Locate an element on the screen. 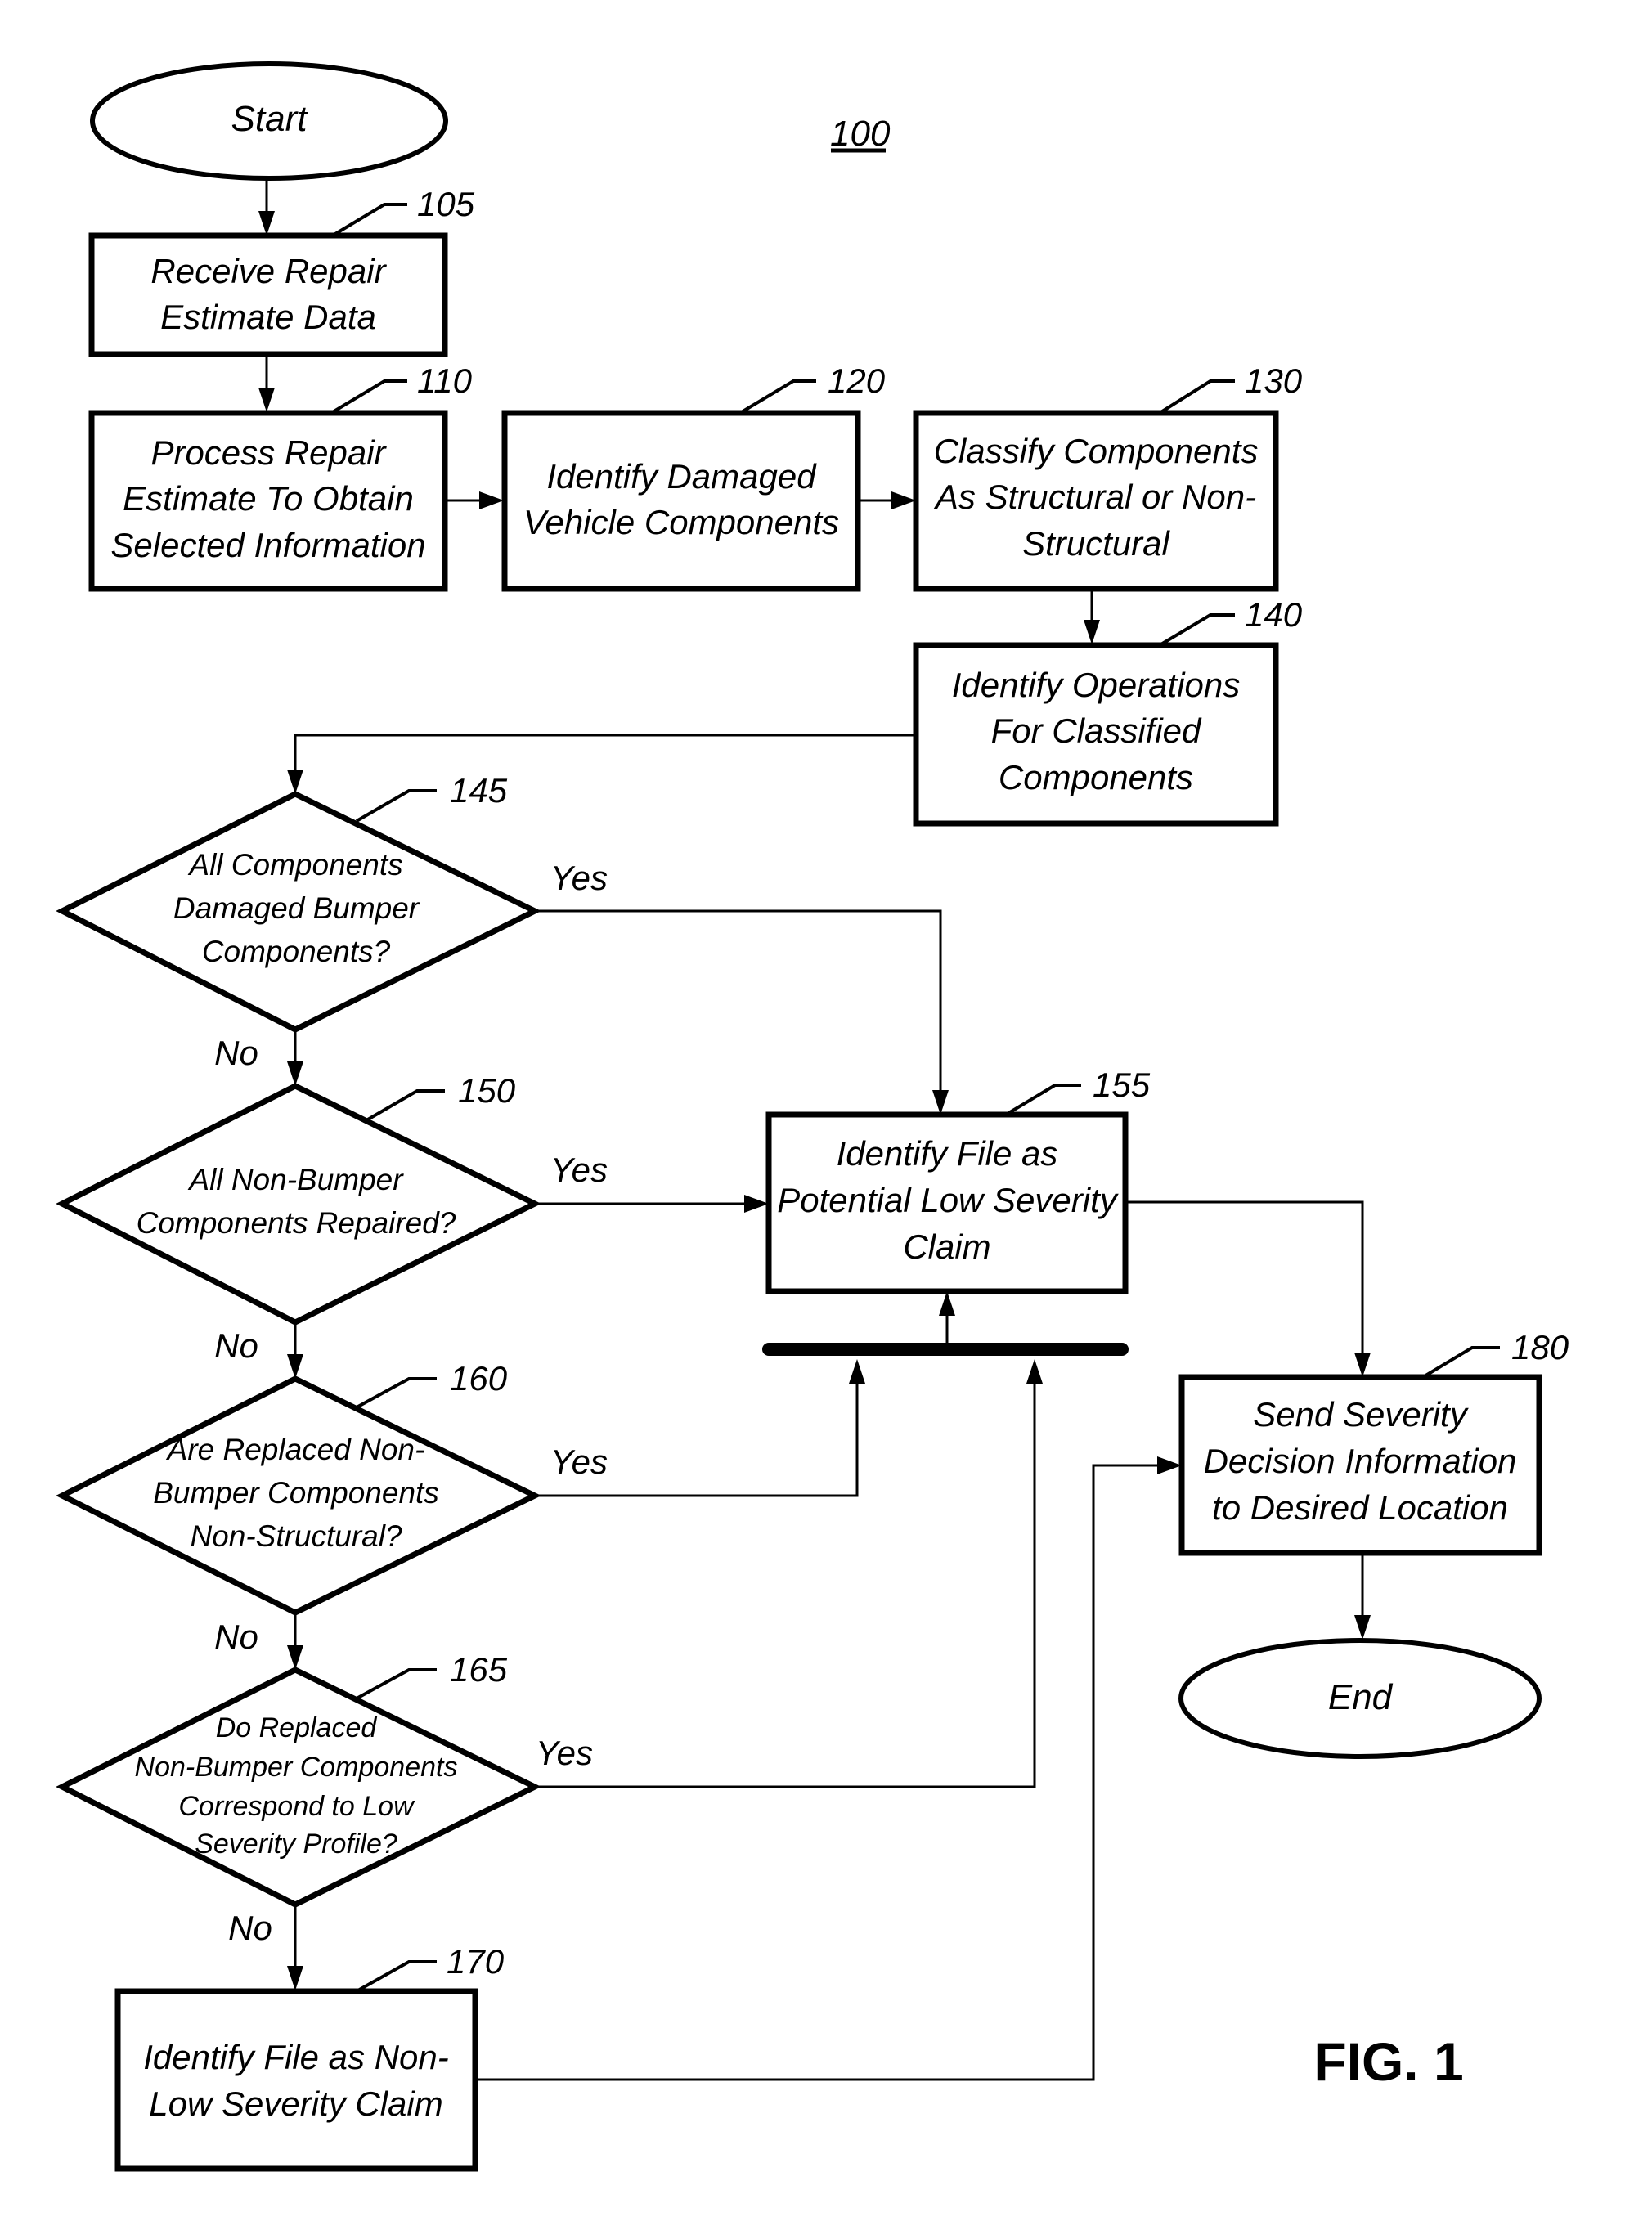 The height and width of the screenshot is (2239, 1652). box-110-line-1: Process Repair is located at coordinates (268, 452).